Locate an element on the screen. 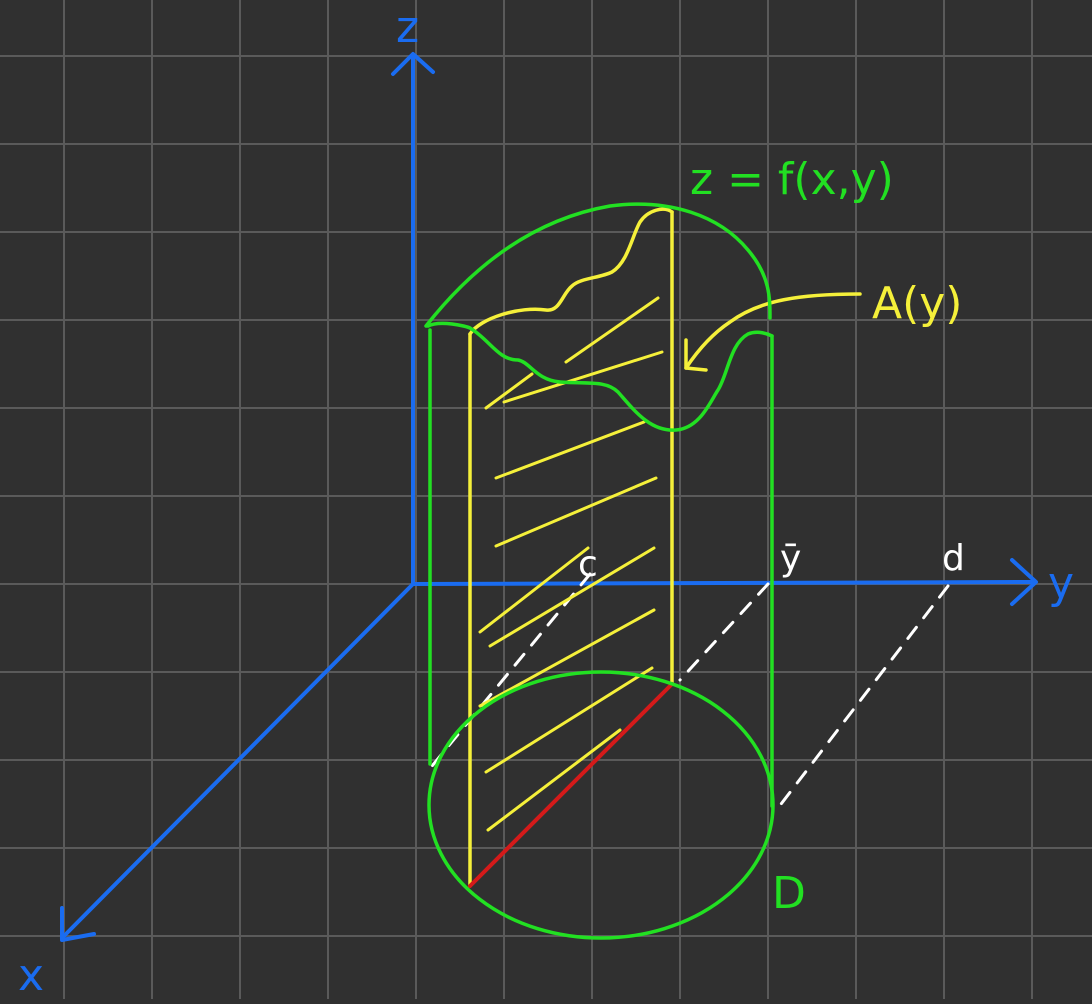  d-label: d is located at coordinates (953, 558).